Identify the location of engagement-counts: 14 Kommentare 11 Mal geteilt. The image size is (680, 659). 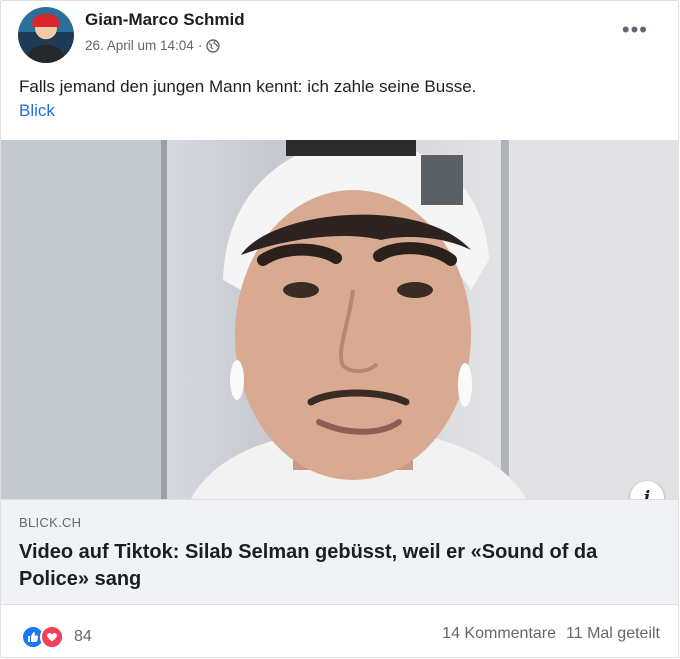
(551, 634).